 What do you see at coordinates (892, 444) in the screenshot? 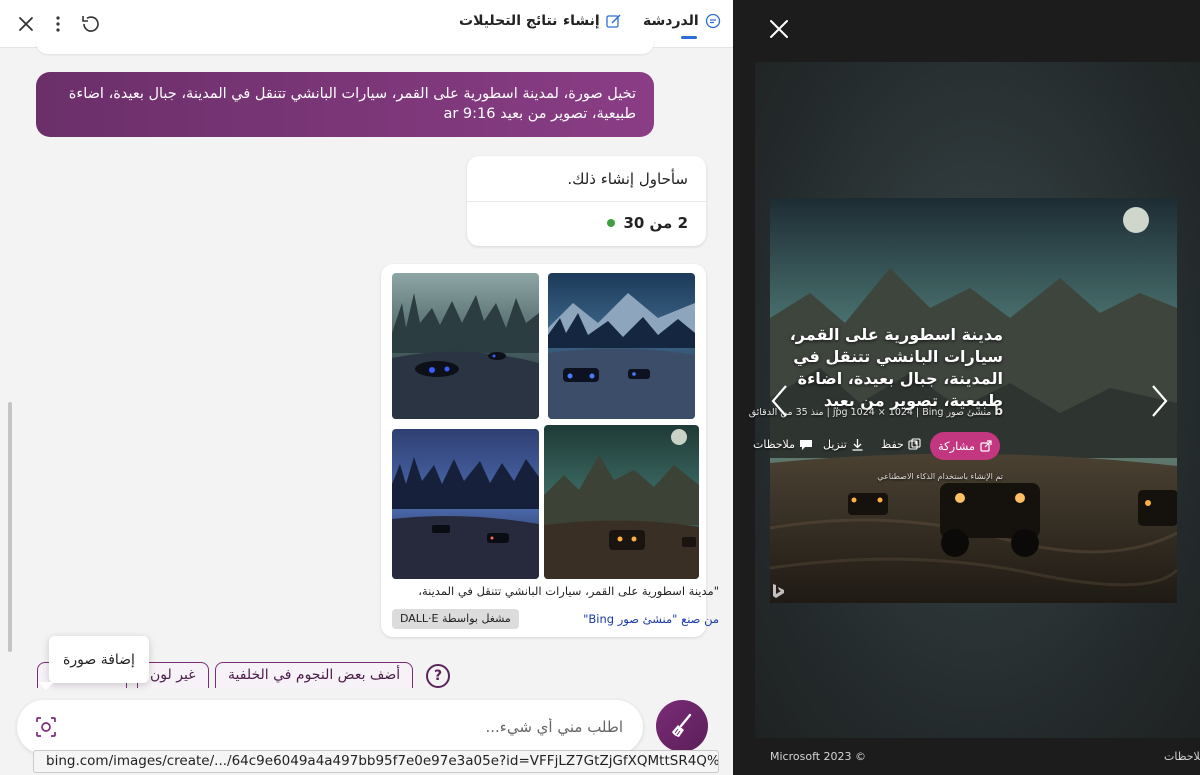
I see `save-label: حفظ` at bounding box center [892, 444].